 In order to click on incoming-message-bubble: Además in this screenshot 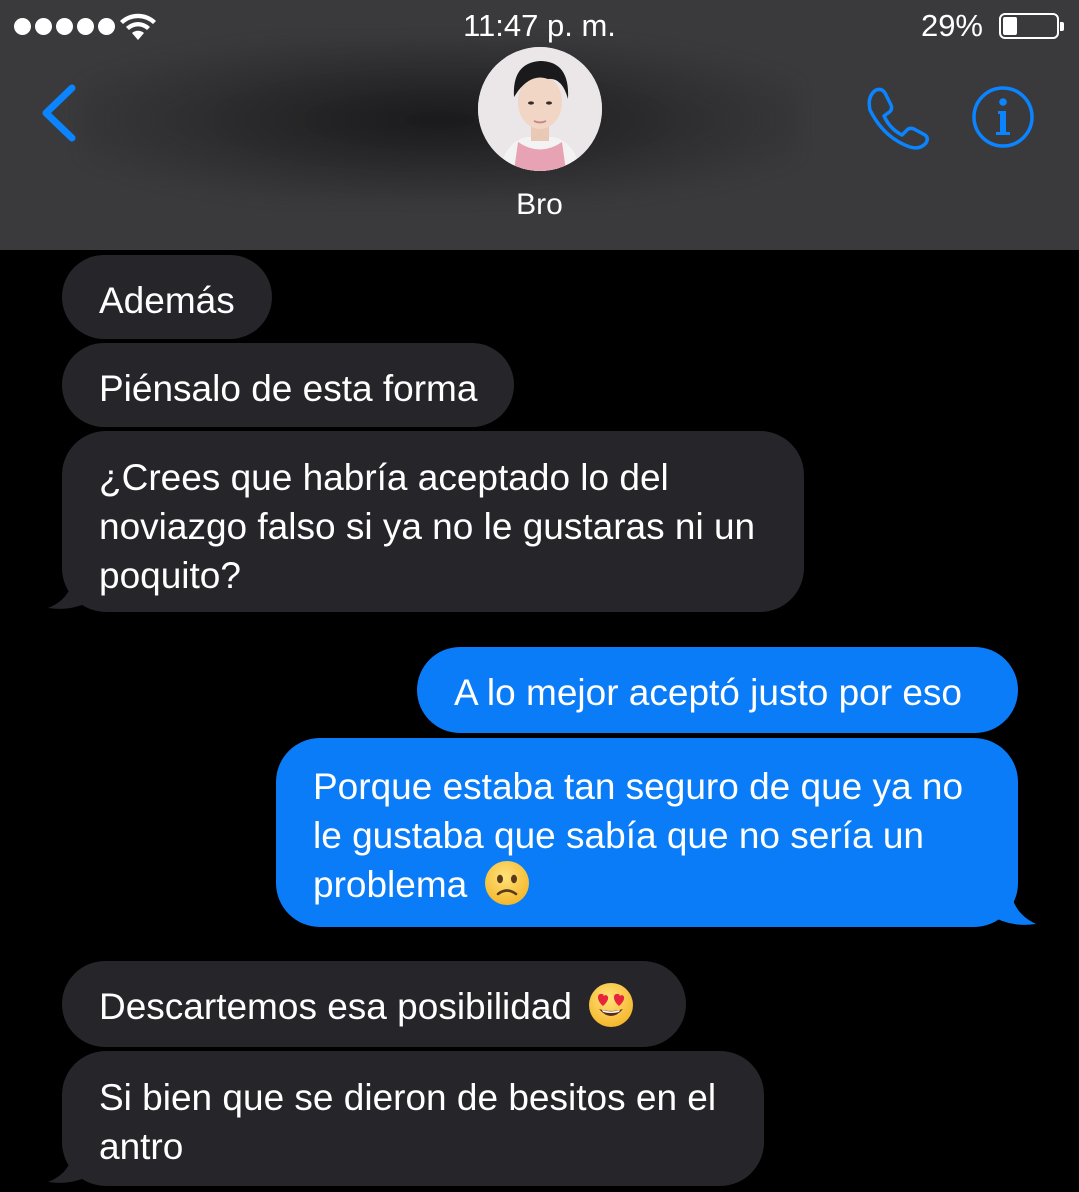, I will do `click(167, 297)`.